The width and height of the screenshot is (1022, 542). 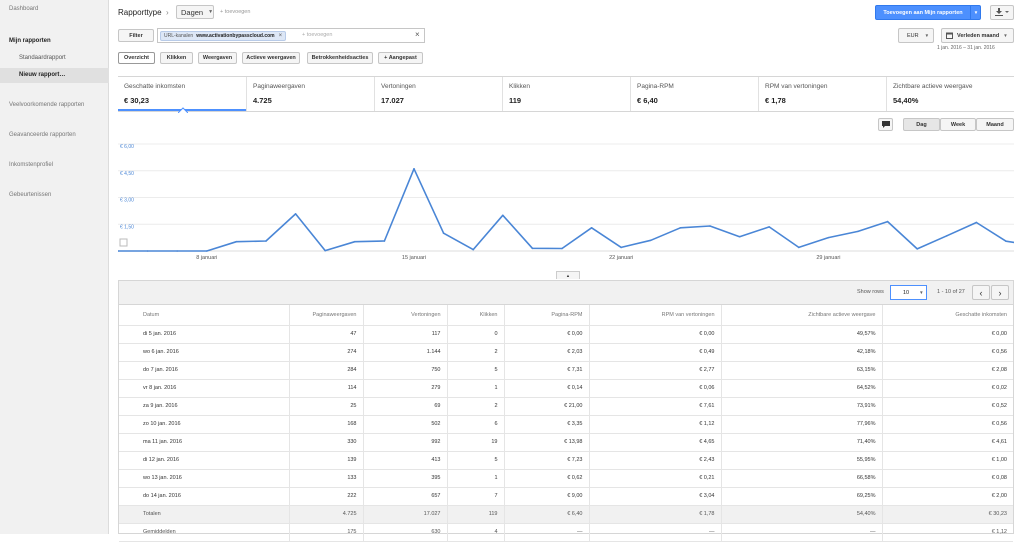 I want to click on column-header: Pagina-RPM, so click(x=546, y=315).